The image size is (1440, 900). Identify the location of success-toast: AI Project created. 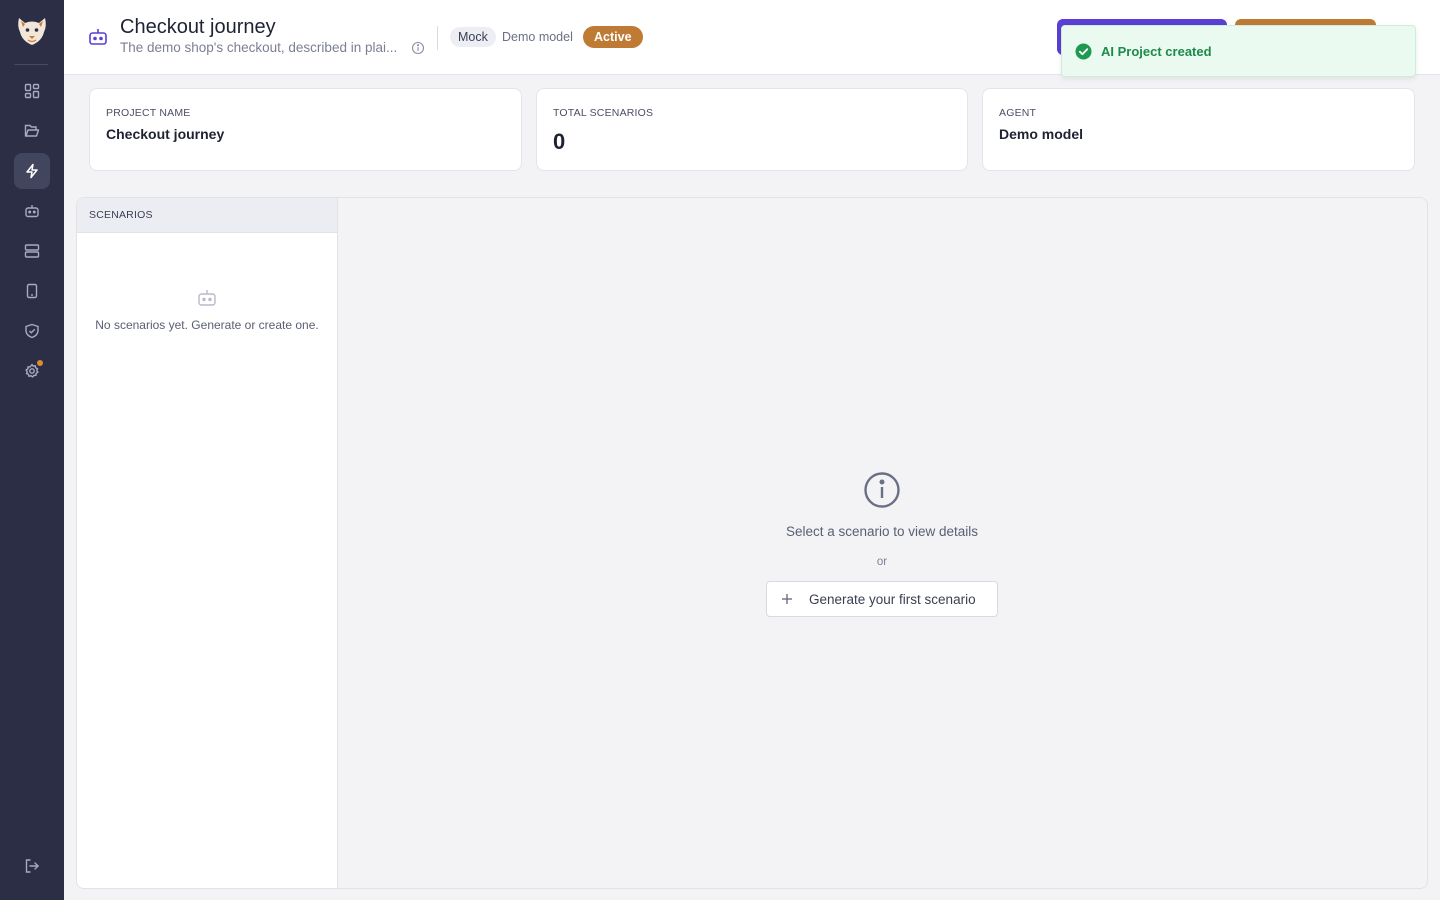
(1238, 51).